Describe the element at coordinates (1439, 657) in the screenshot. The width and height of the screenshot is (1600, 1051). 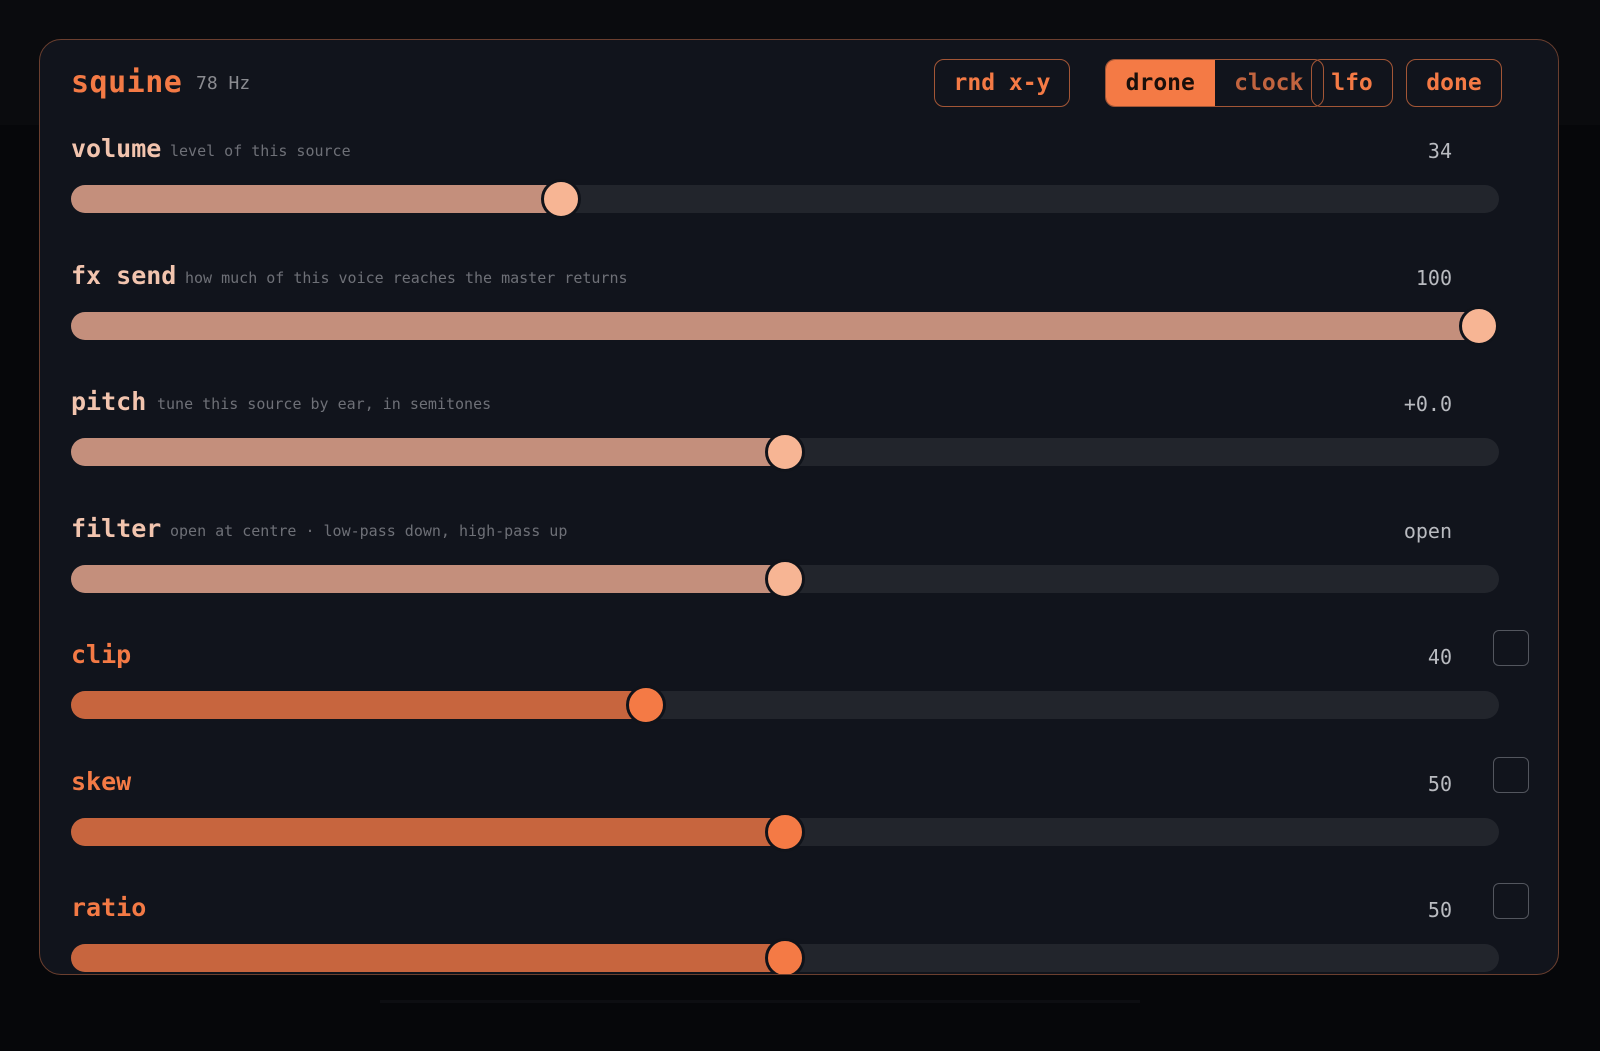
I see `slider-value: 40` at that location.